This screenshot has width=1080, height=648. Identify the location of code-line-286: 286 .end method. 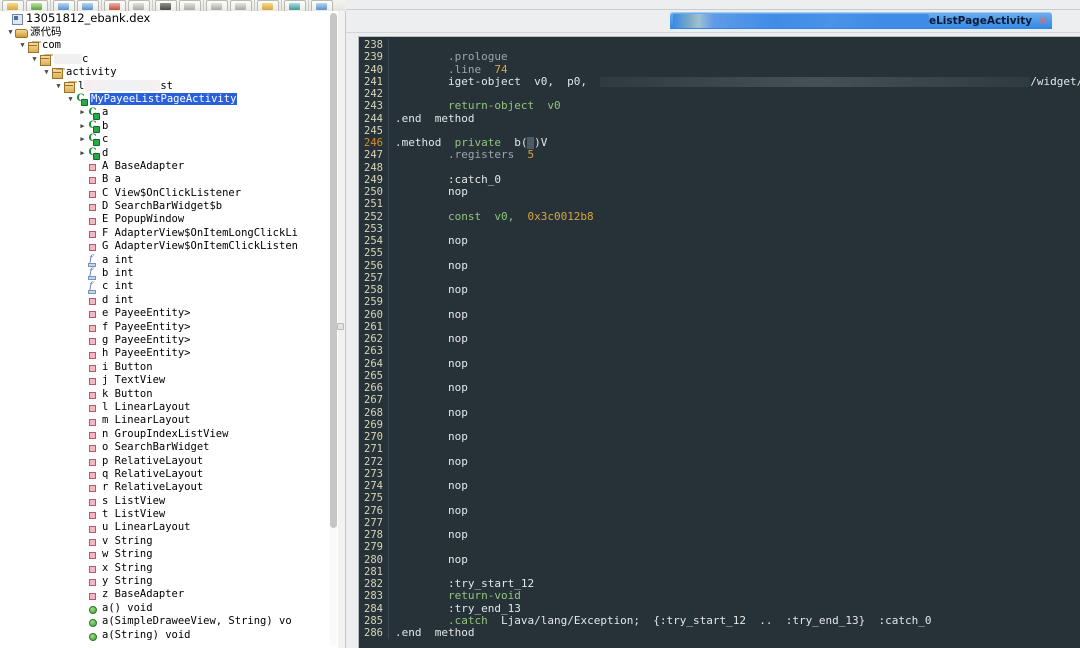
(719, 633).